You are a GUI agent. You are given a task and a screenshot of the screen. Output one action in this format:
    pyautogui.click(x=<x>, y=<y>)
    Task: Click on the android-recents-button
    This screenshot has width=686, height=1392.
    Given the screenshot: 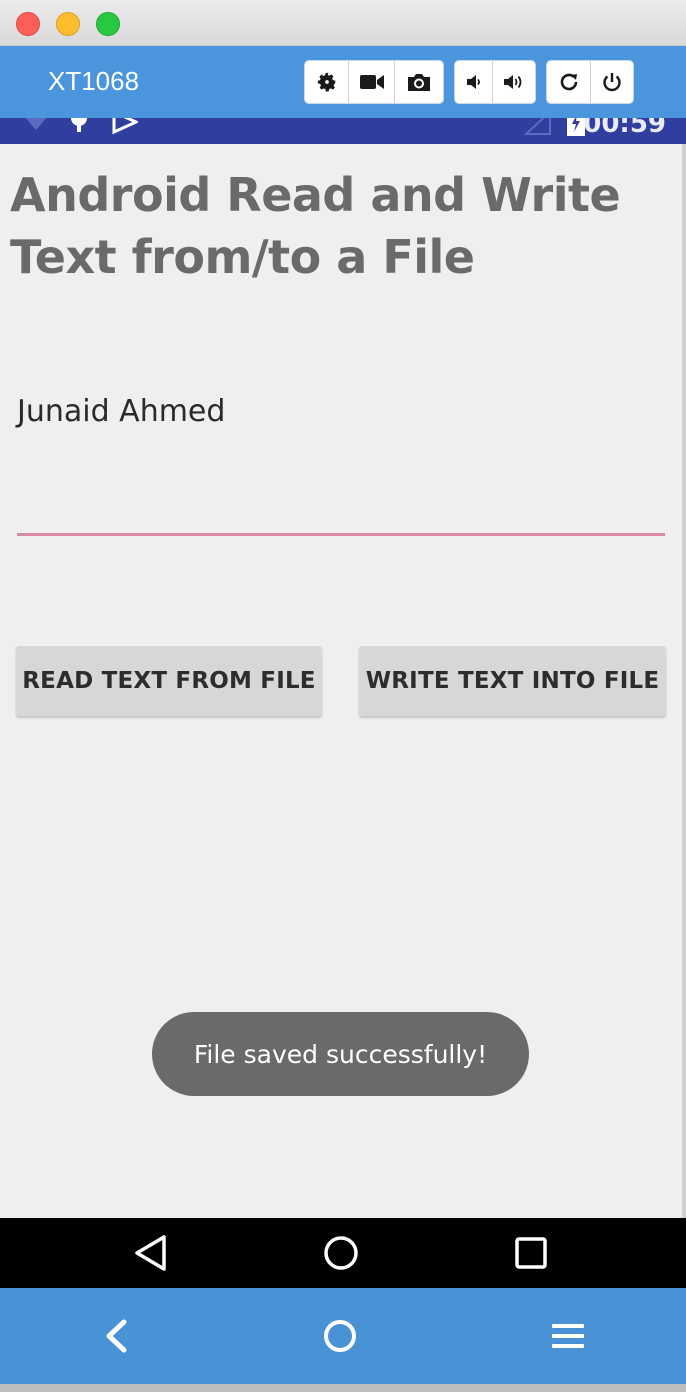 What is the action you would take?
    pyautogui.click(x=531, y=1253)
    